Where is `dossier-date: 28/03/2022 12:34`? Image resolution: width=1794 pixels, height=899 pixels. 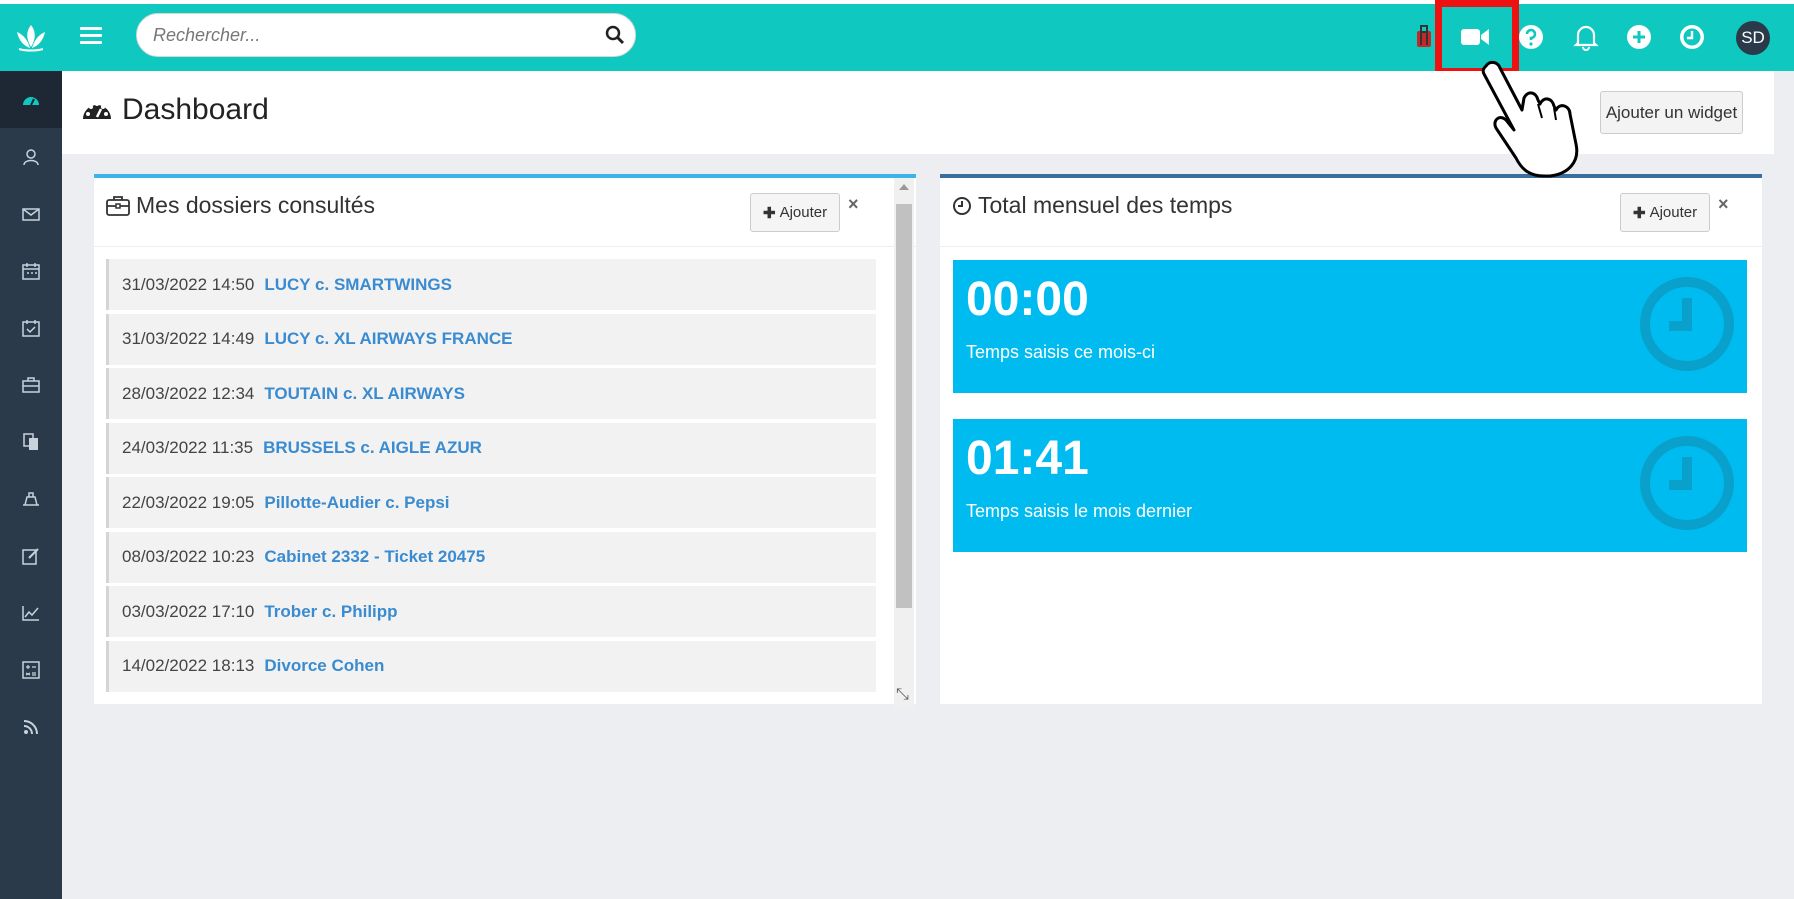
dossier-date: 28/03/2022 12:34 is located at coordinates (188, 393).